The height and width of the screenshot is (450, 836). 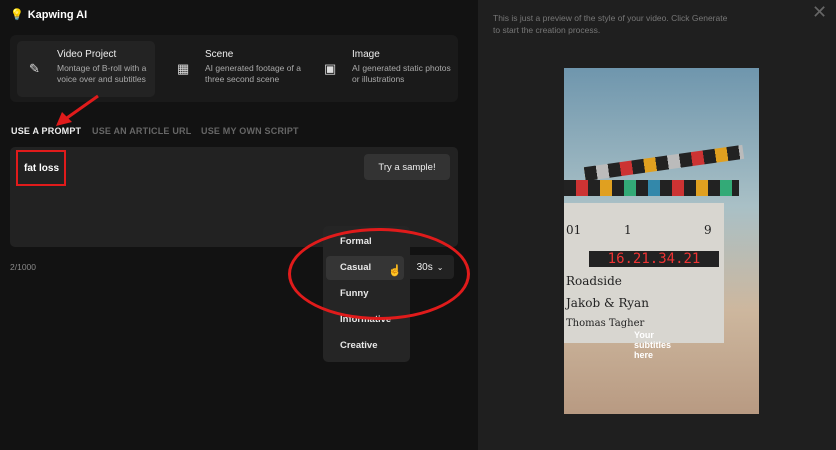 I want to click on film-icon: ▦, so click(x=183, y=68).